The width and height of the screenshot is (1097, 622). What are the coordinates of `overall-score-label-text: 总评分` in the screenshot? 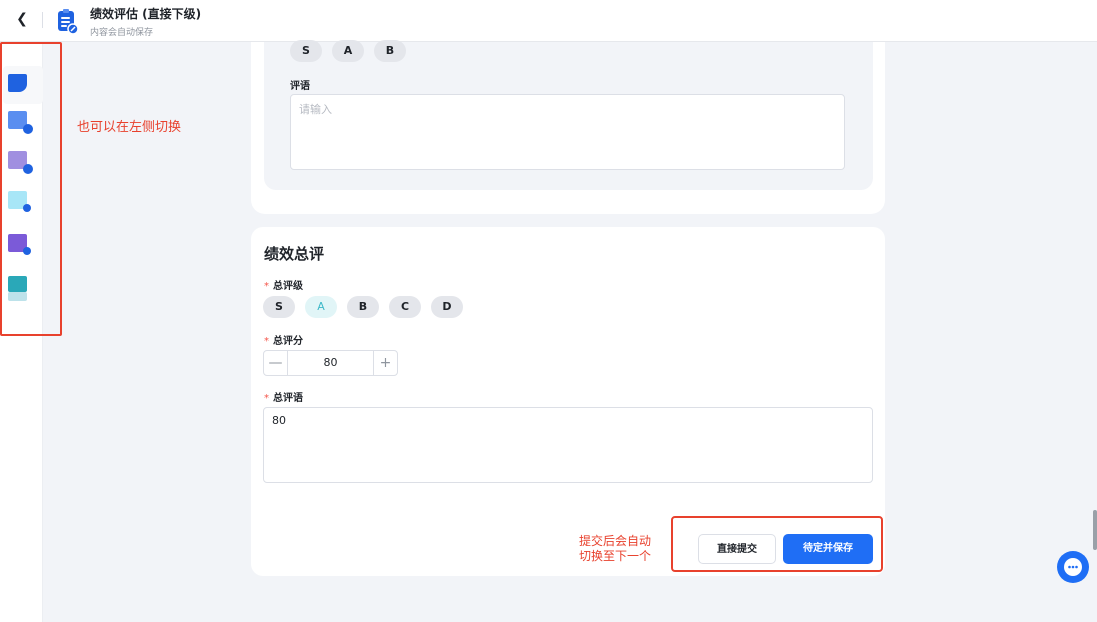 It's located at (288, 341).